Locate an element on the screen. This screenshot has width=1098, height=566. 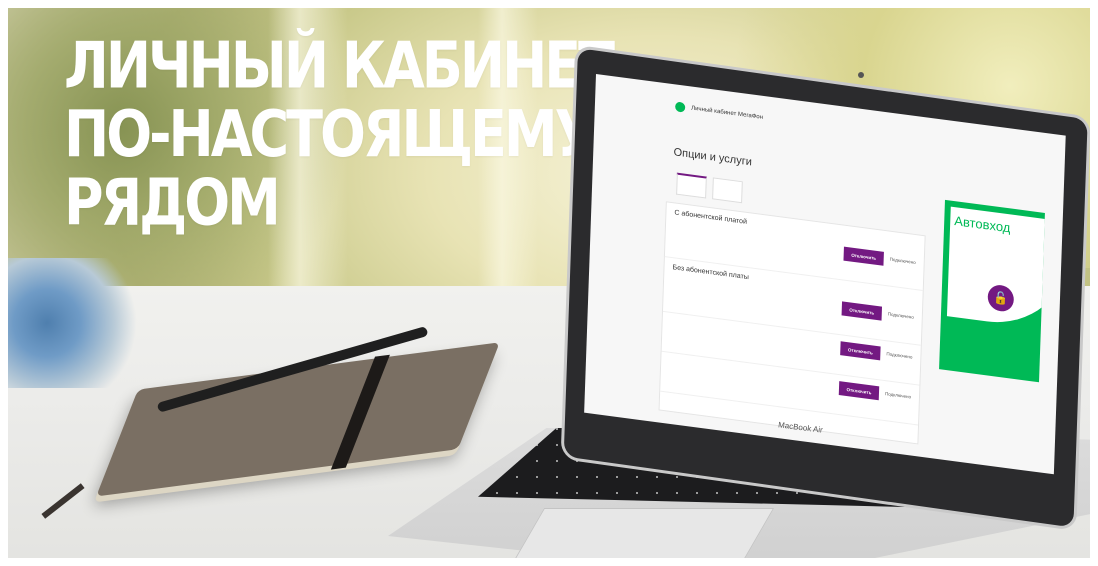
pillow is located at coordinates (73, 323).